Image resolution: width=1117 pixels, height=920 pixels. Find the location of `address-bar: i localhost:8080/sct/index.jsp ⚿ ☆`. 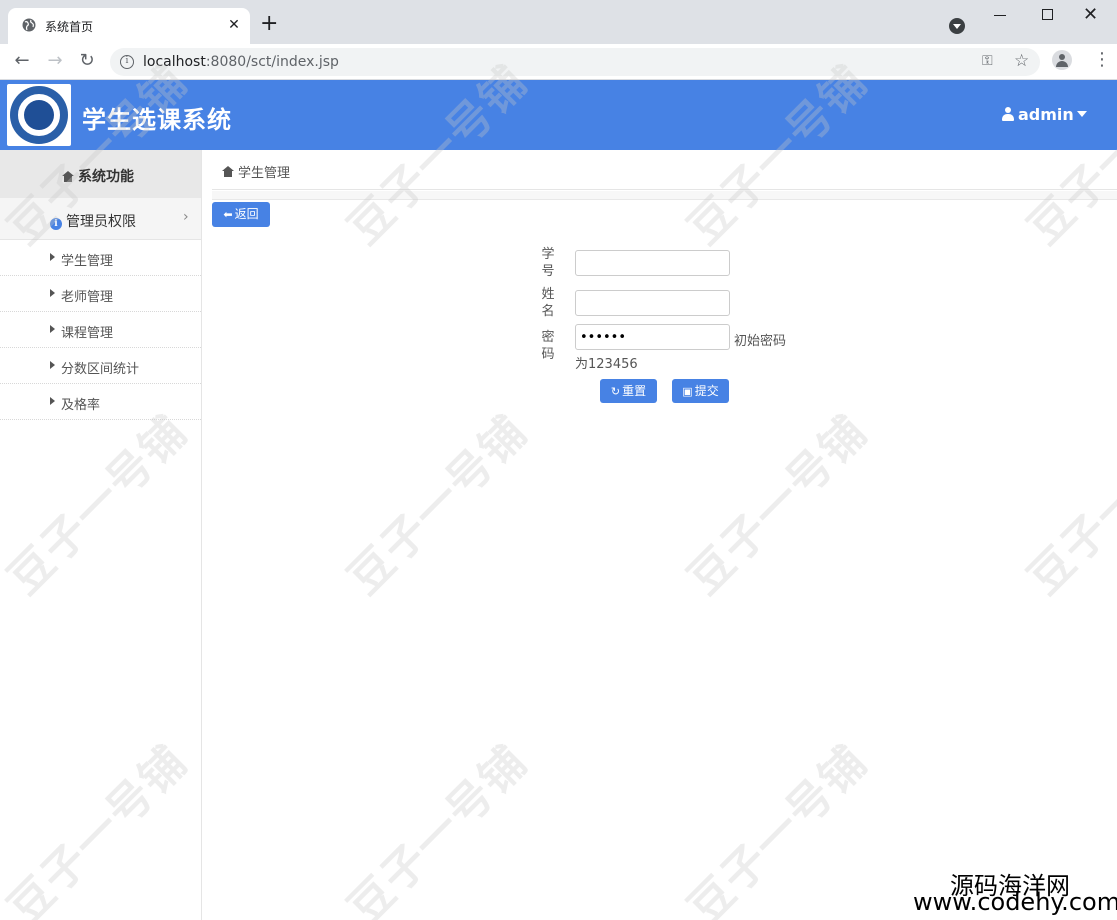

address-bar: i localhost:8080/sct/index.jsp ⚿ ☆ is located at coordinates (575, 62).